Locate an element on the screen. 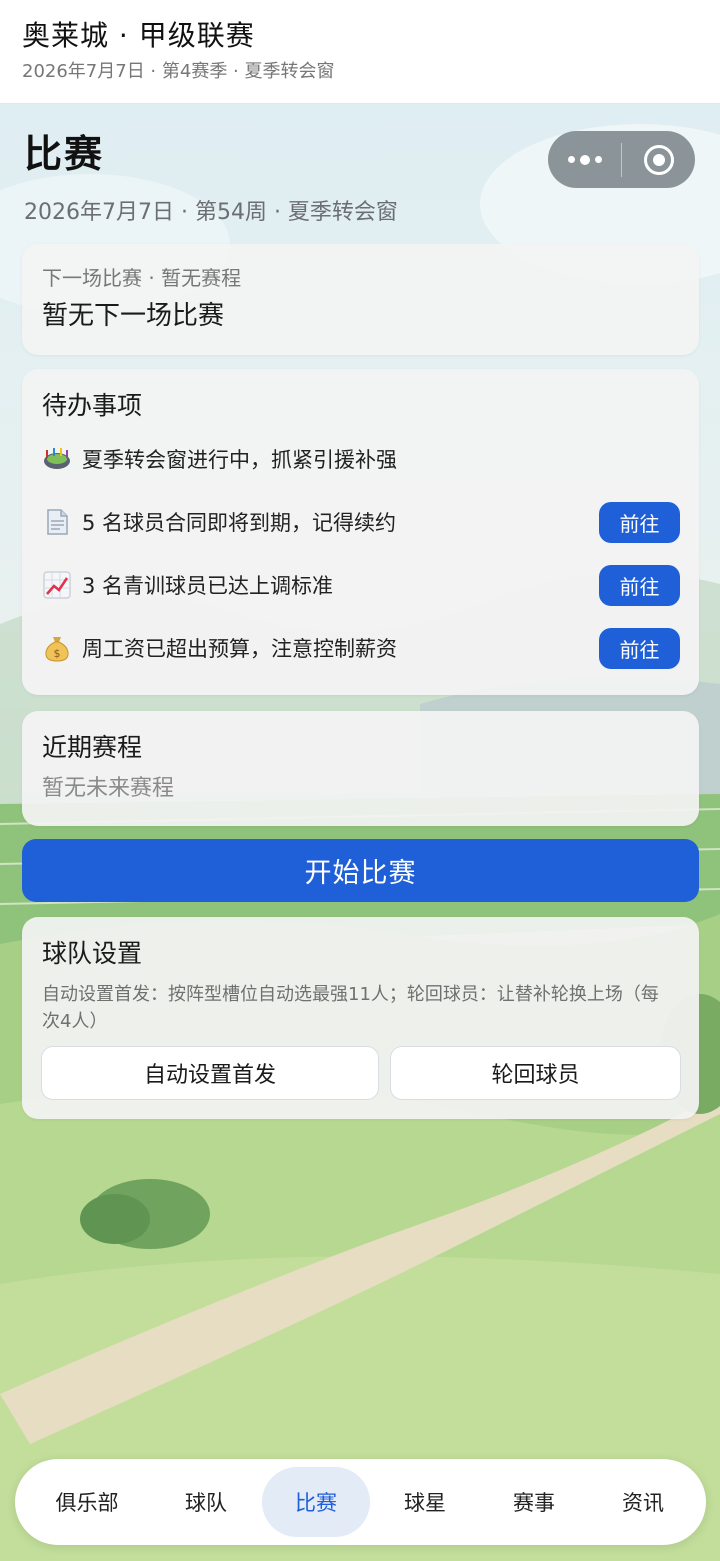 The image size is (720, 1561). todo-text: 周工资已超出预算，注意控制薪资 is located at coordinates (239, 649).